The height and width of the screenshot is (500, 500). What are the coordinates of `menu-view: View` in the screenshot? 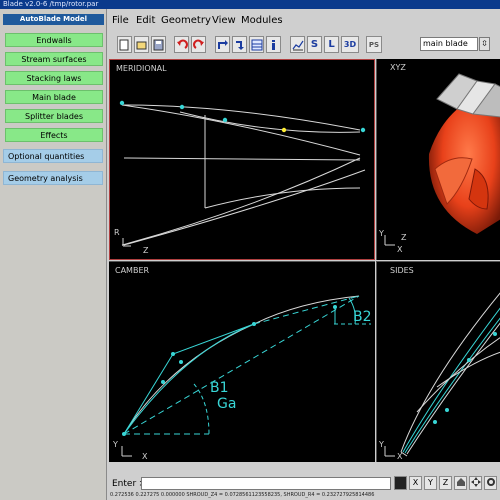 It's located at (224, 20).